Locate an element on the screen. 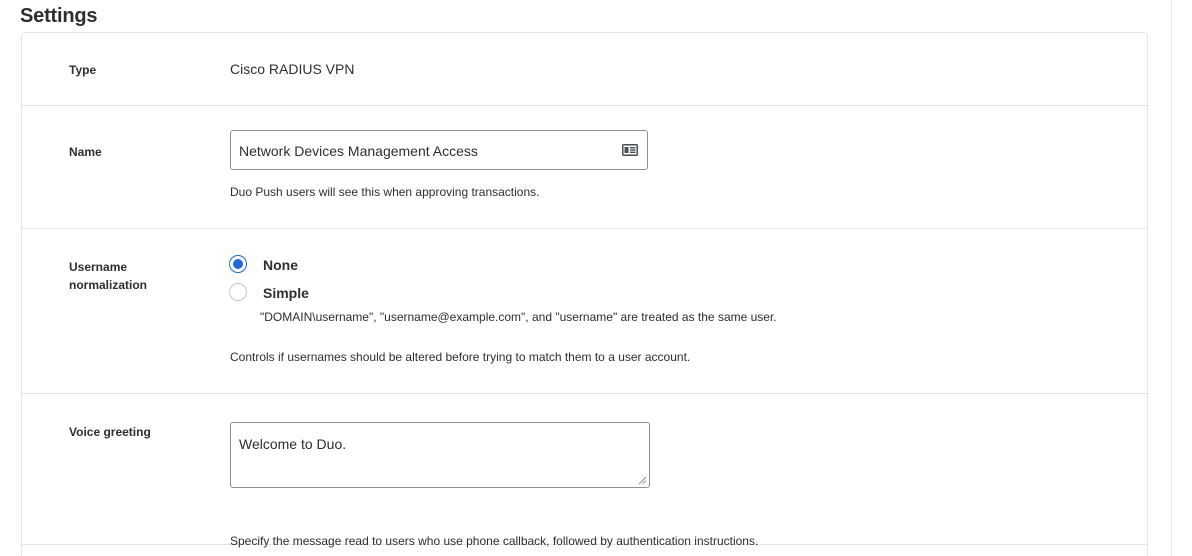 Image resolution: width=1192 pixels, height=556 pixels. voice-greeting-label: Voice greeting is located at coordinates (110, 432).